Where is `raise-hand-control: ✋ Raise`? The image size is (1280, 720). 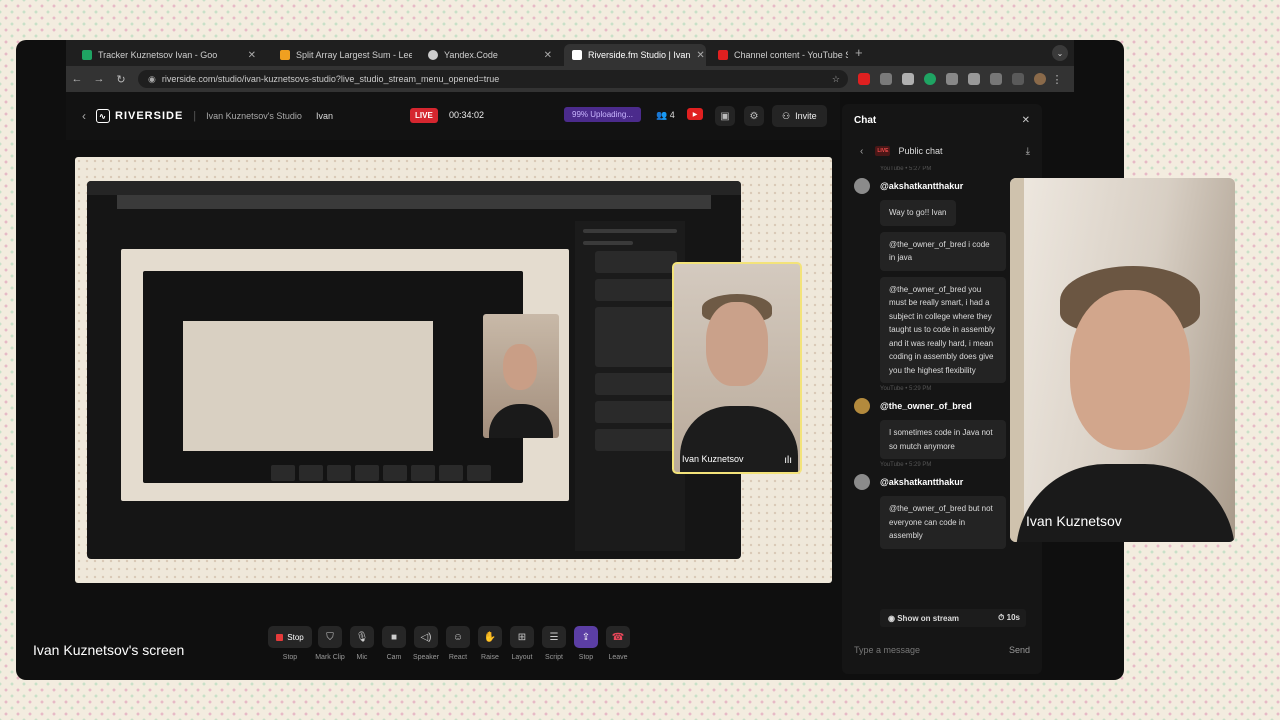 raise-hand-control: ✋ Raise is located at coordinates (490, 643).